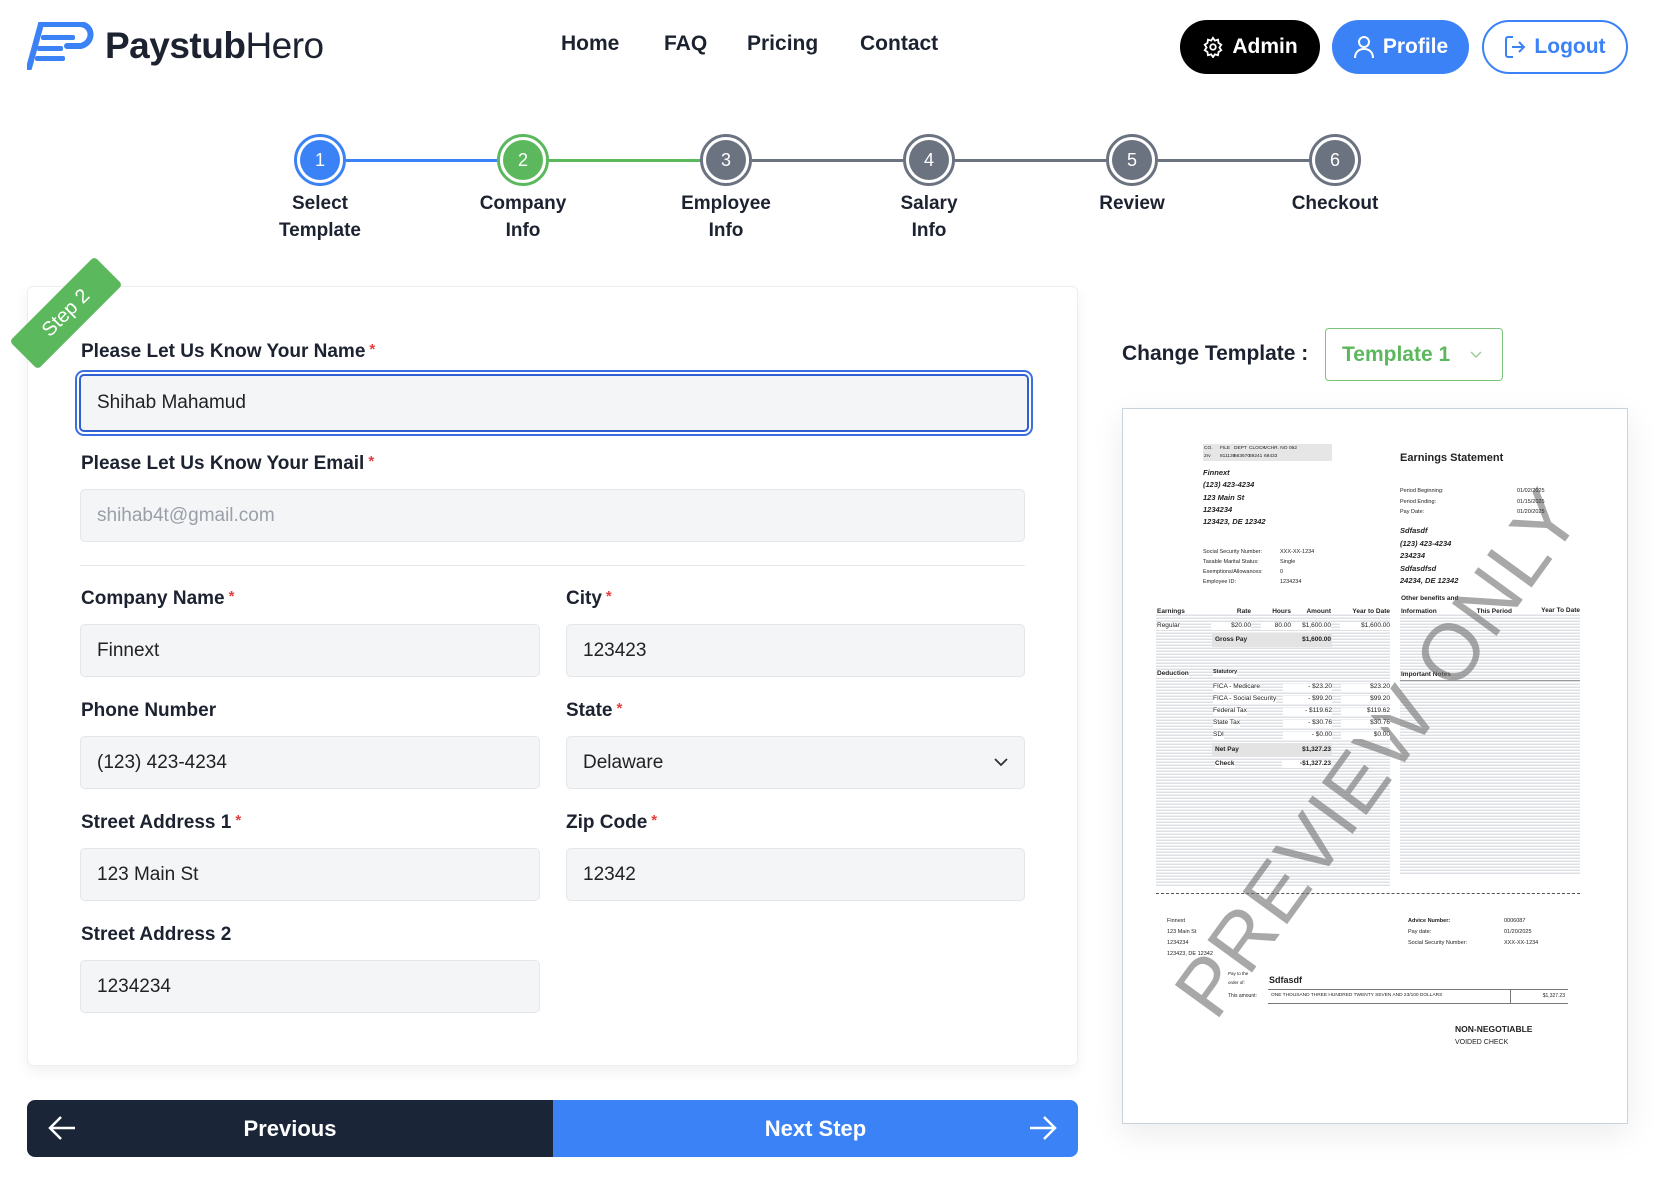 The height and width of the screenshot is (1195, 1661). What do you see at coordinates (1276, 626) in the screenshot?
I see `earning-hours: 80.00` at bounding box center [1276, 626].